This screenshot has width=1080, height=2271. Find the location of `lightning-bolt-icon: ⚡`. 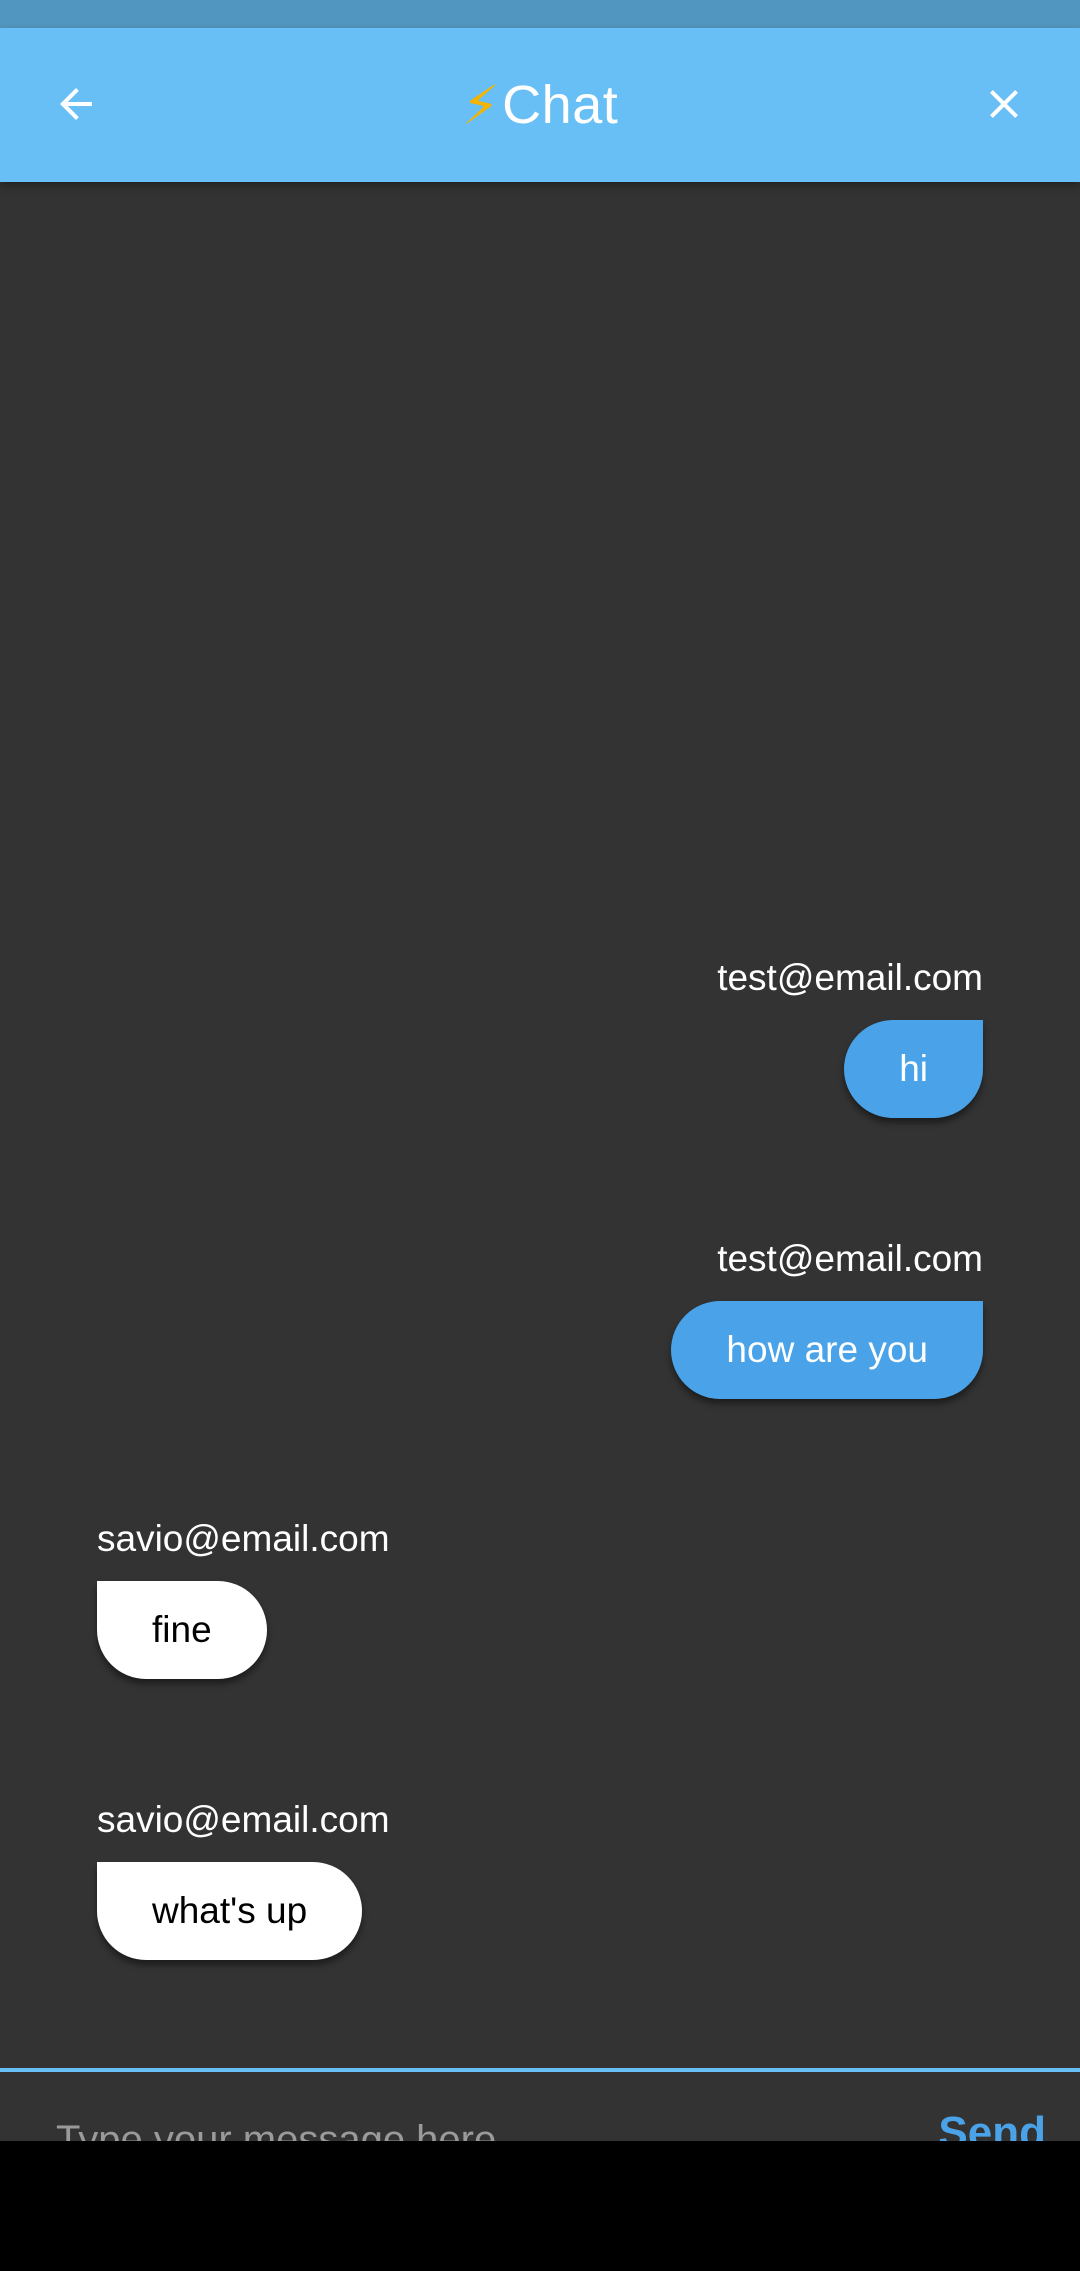

lightning-bolt-icon: ⚡ is located at coordinates (481, 105).